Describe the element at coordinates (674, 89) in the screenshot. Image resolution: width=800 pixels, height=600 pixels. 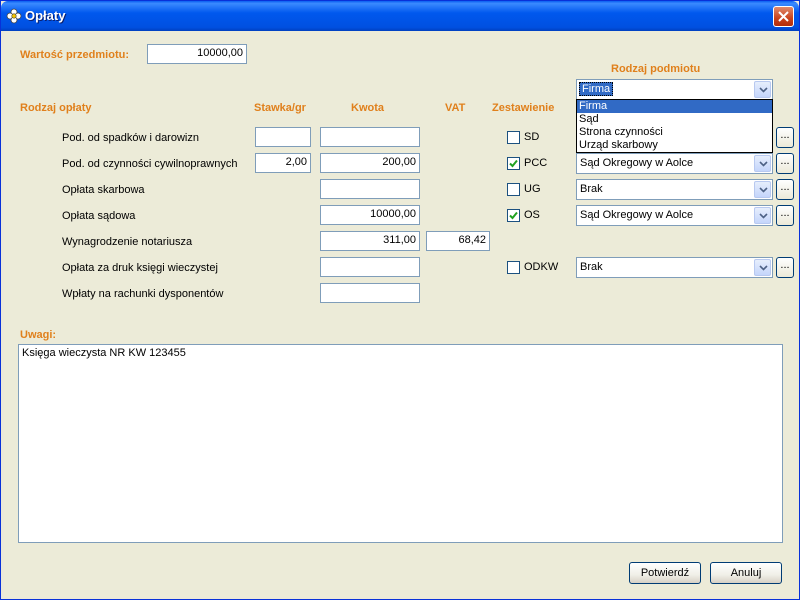
I see `entity-type-combo: Firma` at that location.